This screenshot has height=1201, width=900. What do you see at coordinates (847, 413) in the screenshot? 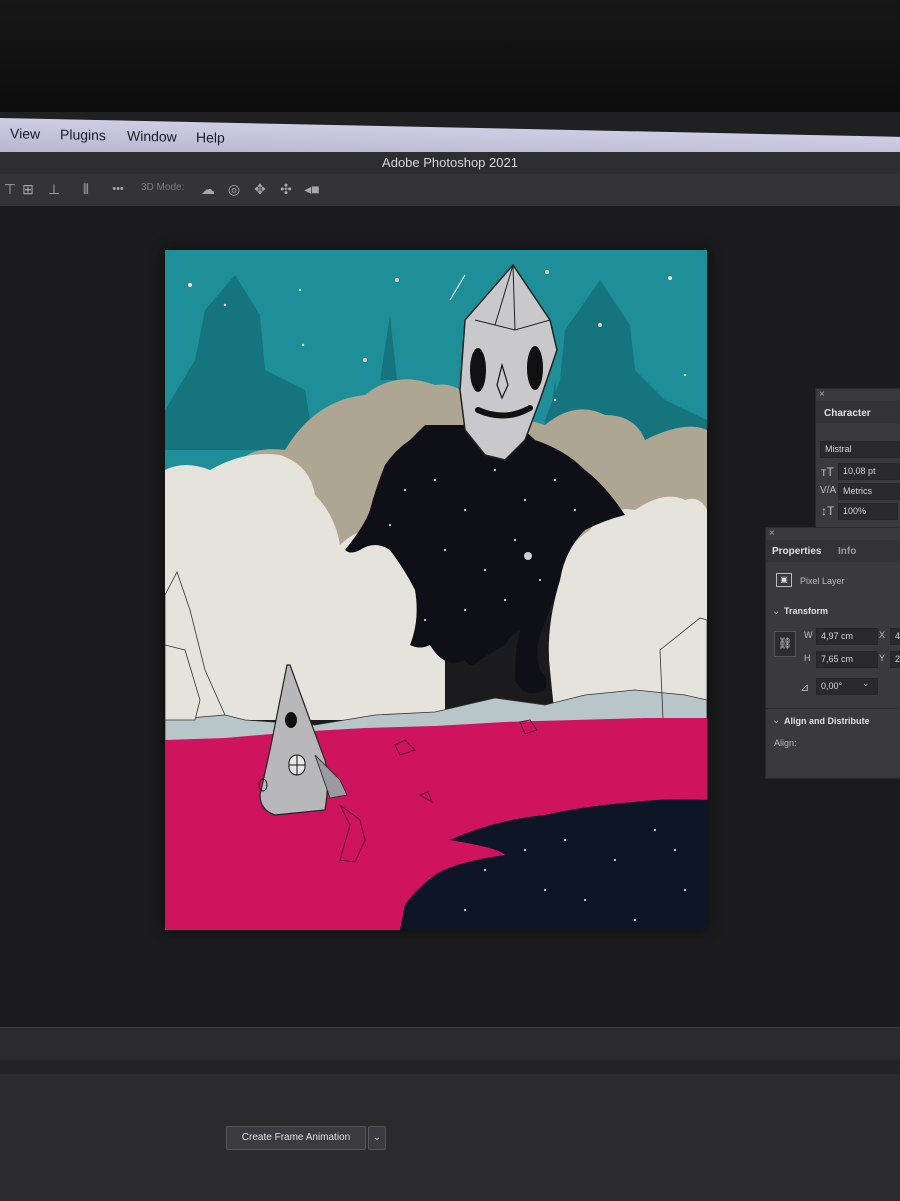
I see `tab-character: Character` at bounding box center [847, 413].